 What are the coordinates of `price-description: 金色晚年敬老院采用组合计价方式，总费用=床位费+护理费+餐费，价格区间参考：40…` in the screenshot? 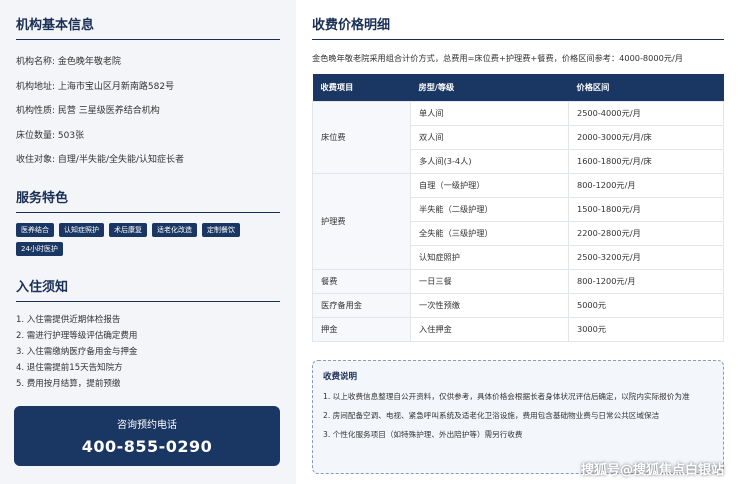 It's located at (497, 58).